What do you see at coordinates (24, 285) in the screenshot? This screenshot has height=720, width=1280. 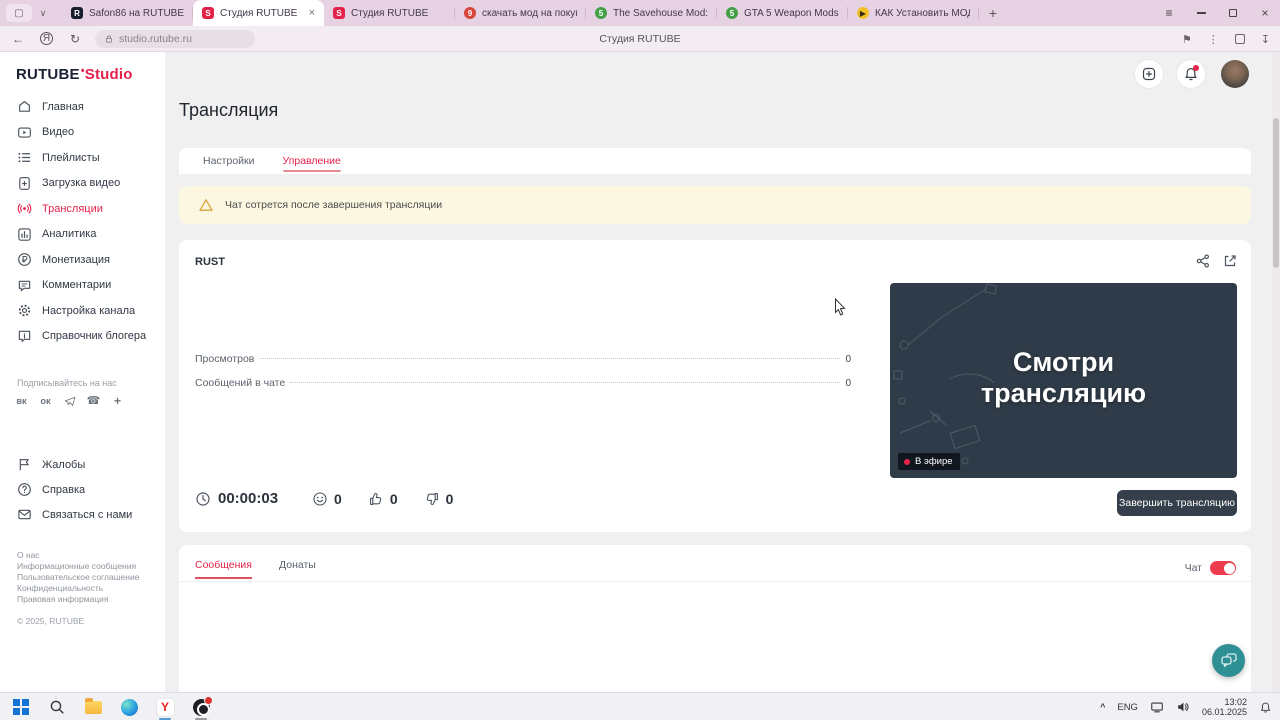 I see `comments-icon` at bounding box center [24, 285].